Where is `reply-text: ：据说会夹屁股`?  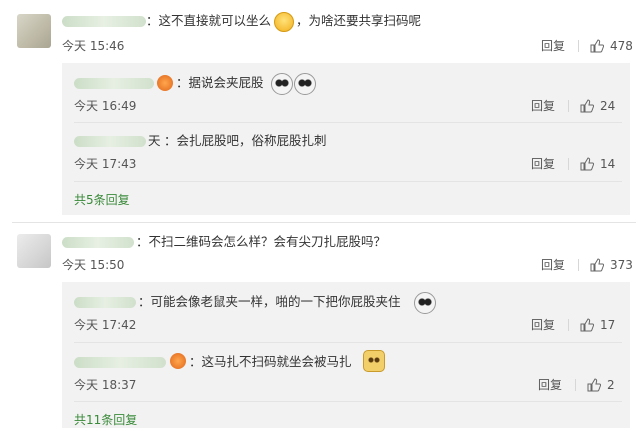 reply-text: ：据说会夹屁股 is located at coordinates (220, 82).